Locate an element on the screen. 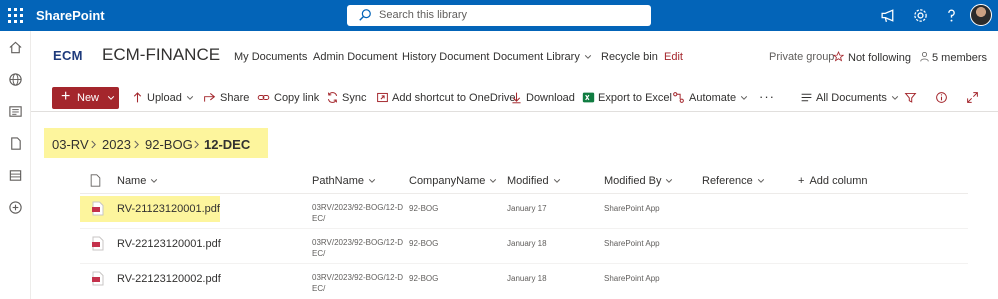  breadcrumb-item: 03-RV is located at coordinates (70, 144).